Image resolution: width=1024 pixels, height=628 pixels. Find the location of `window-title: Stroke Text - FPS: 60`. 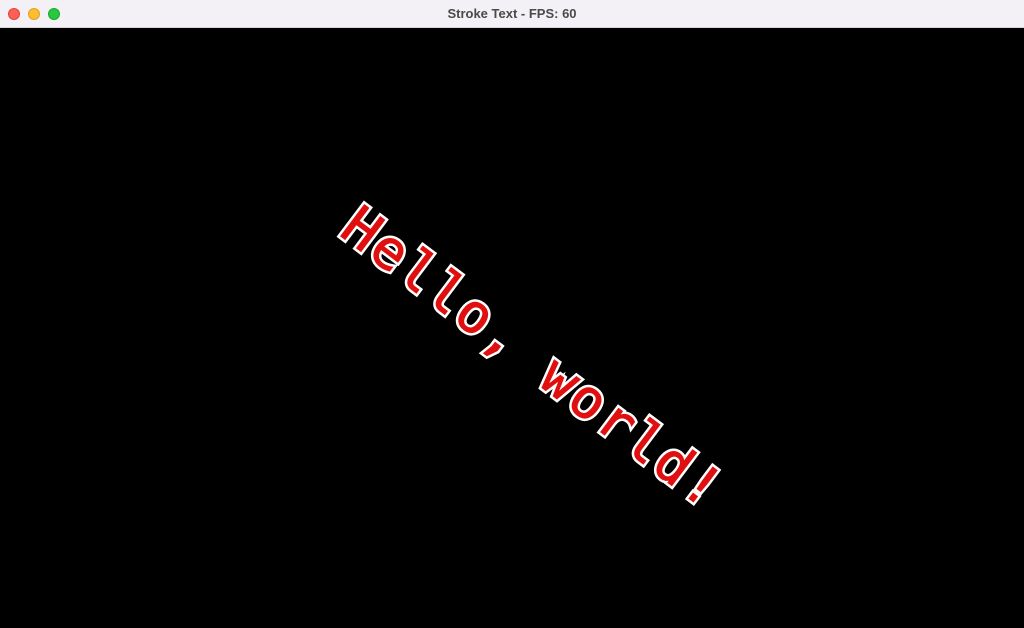

window-title: Stroke Text - FPS: 60 is located at coordinates (512, 13).